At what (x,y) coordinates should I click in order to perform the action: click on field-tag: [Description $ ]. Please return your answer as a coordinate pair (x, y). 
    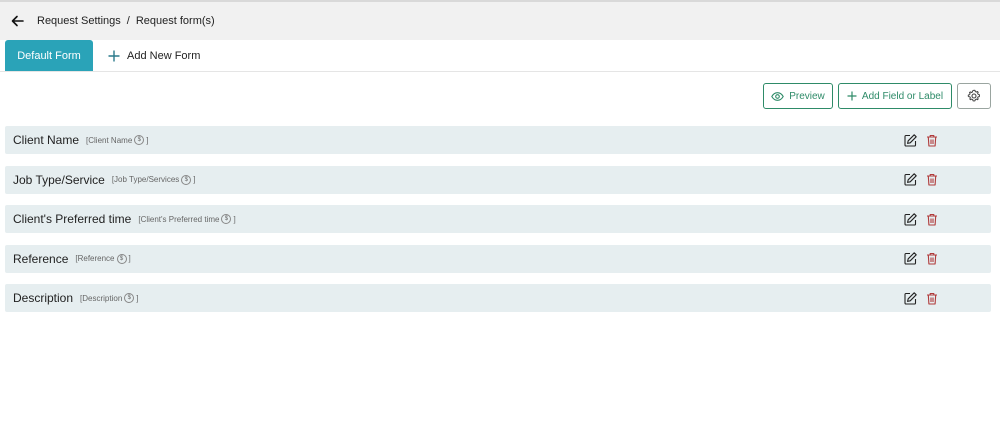
    Looking at the image, I should click on (109, 298).